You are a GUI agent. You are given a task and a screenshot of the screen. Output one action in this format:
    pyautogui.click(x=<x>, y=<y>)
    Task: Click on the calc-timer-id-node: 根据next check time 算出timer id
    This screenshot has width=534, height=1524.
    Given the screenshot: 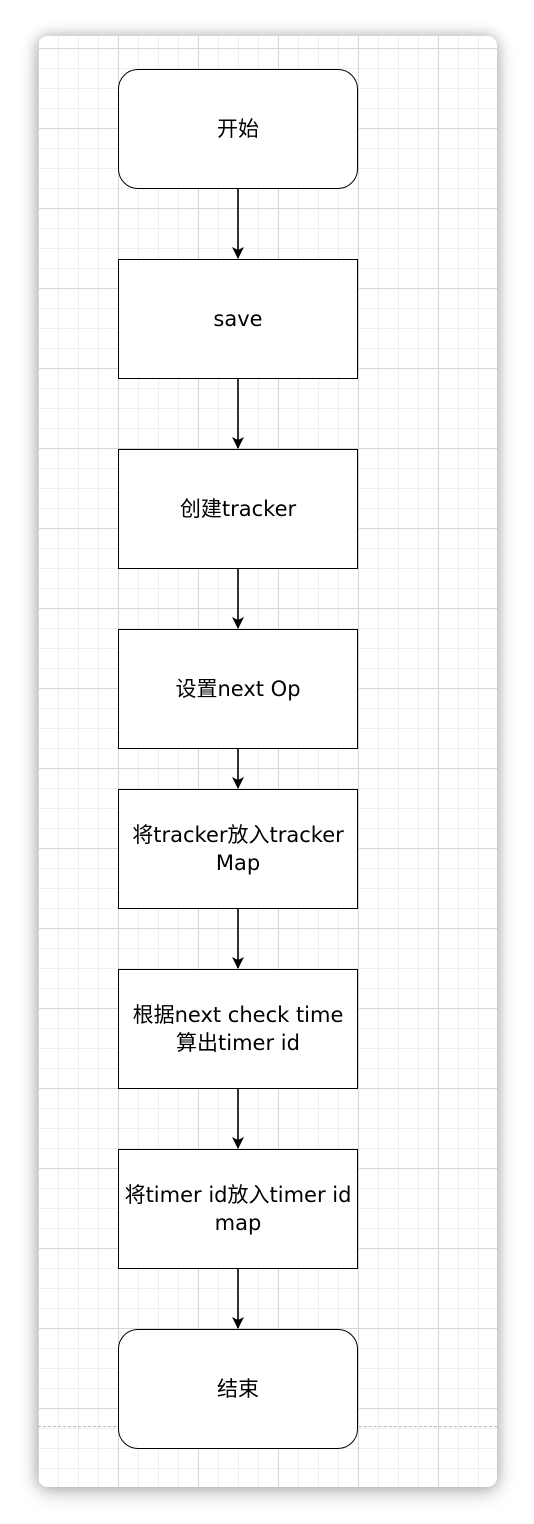 What is the action you would take?
    pyautogui.click(x=238, y=1029)
    